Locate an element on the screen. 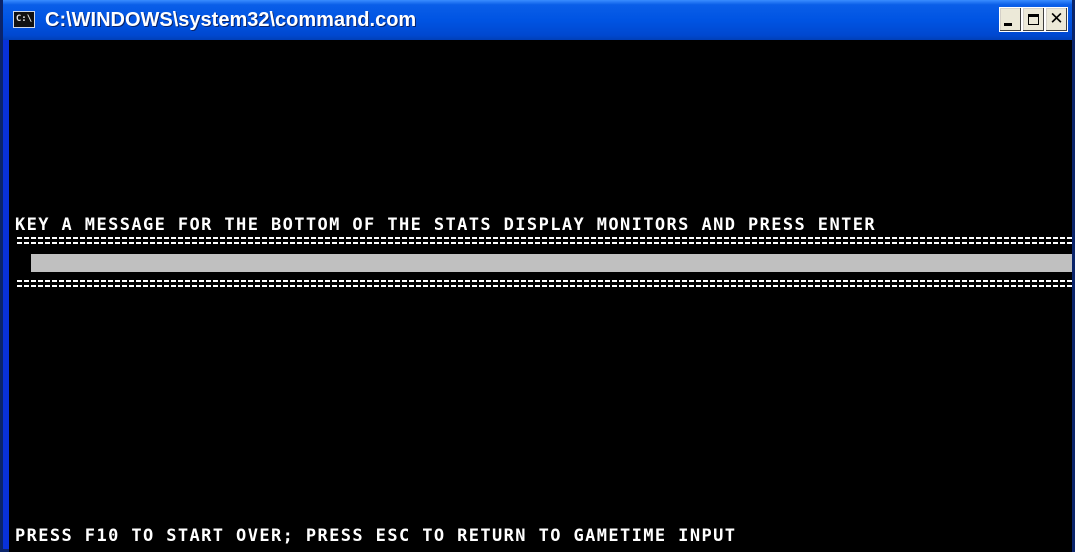 The image size is (1075, 552). minimize-button is located at coordinates (1010, 19).